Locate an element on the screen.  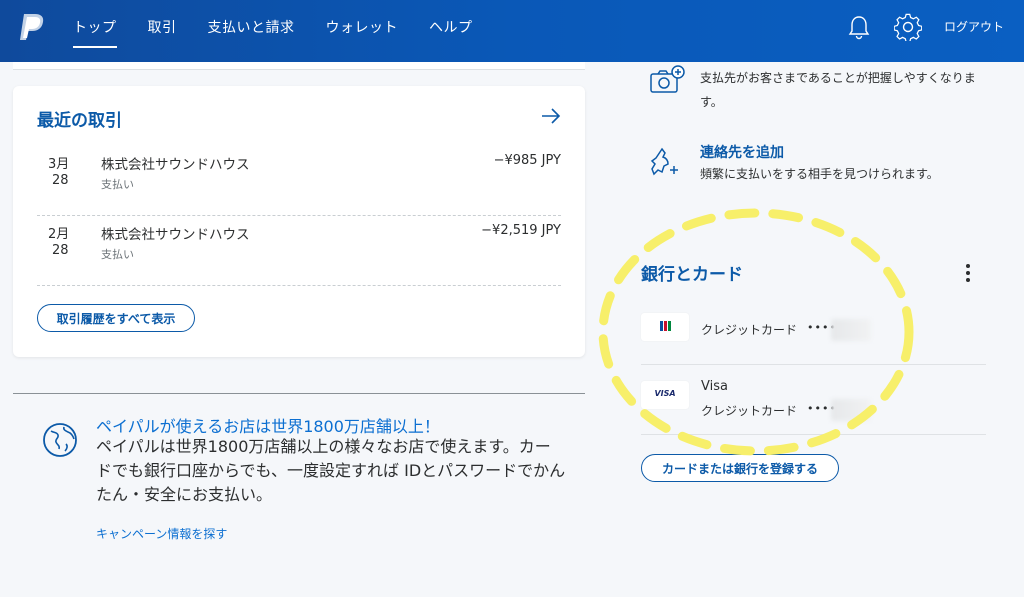
banks-and-cards-title: 銀行とカード is located at coordinates (692, 275).